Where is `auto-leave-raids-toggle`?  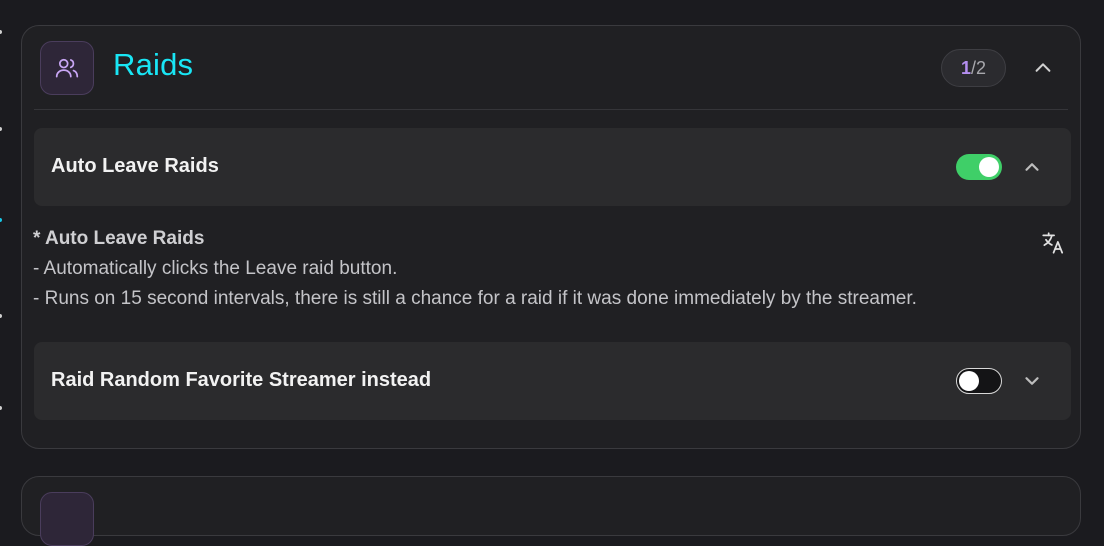
auto-leave-raids-toggle is located at coordinates (979, 167).